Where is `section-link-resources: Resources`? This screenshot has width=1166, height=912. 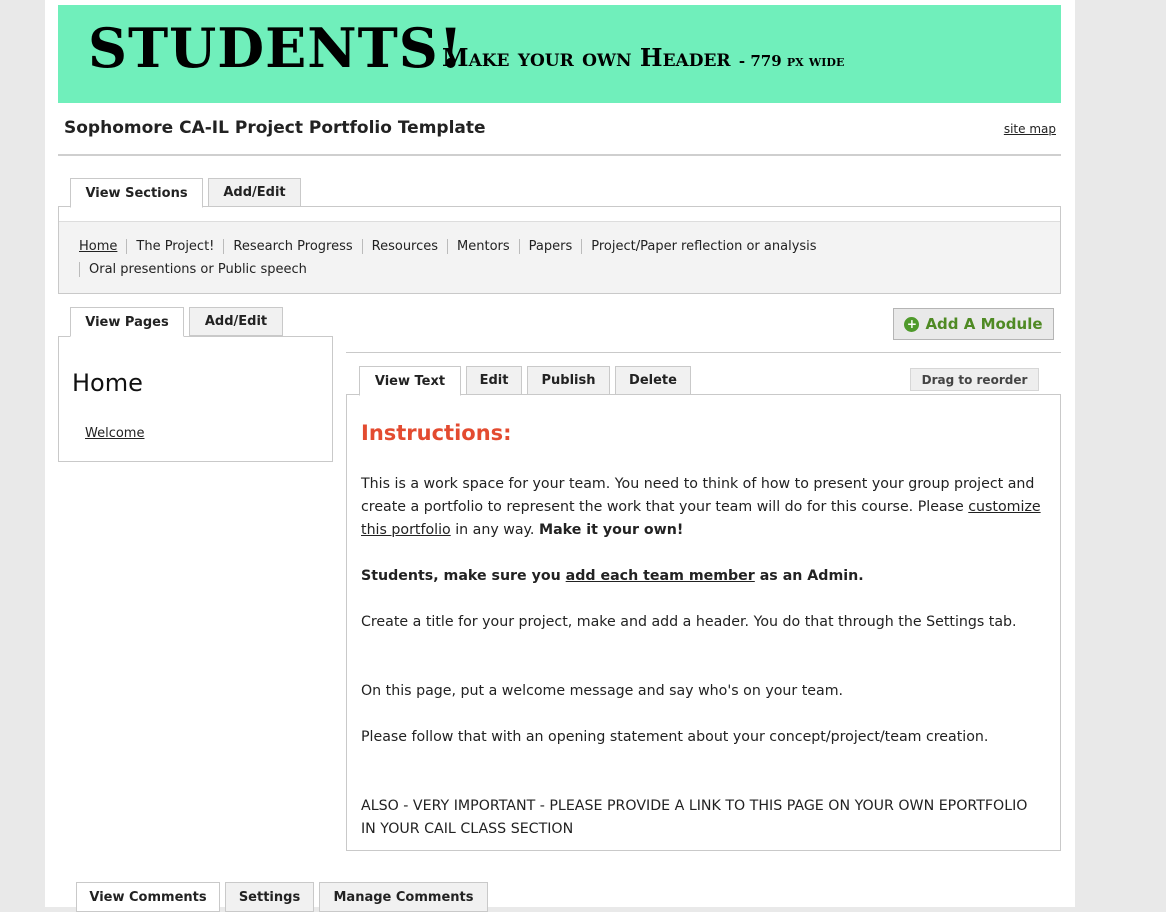 section-link-resources: Resources is located at coordinates (404, 246).